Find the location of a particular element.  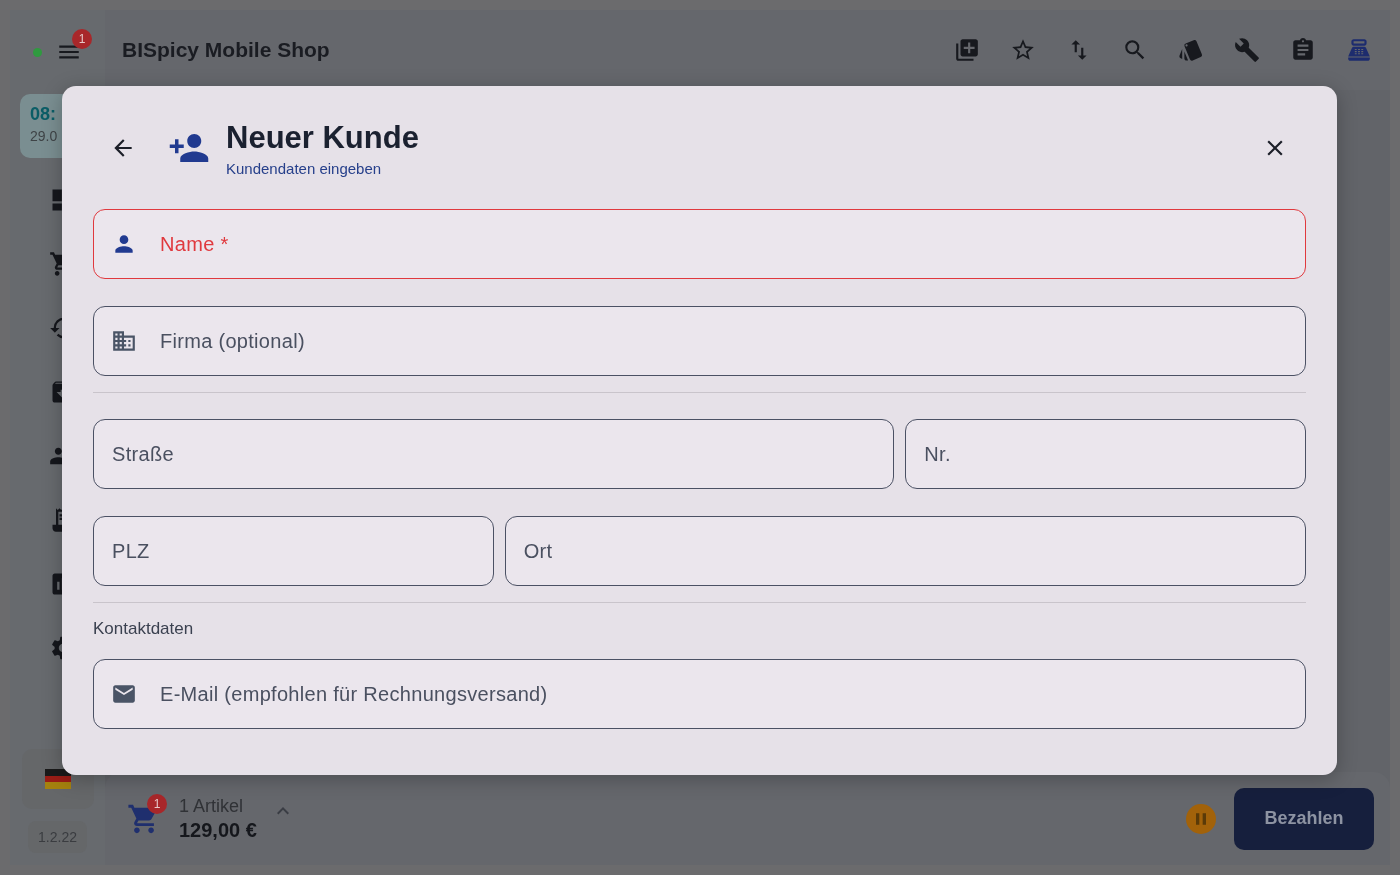

cart-badge: 1 is located at coordinates (157, 803).